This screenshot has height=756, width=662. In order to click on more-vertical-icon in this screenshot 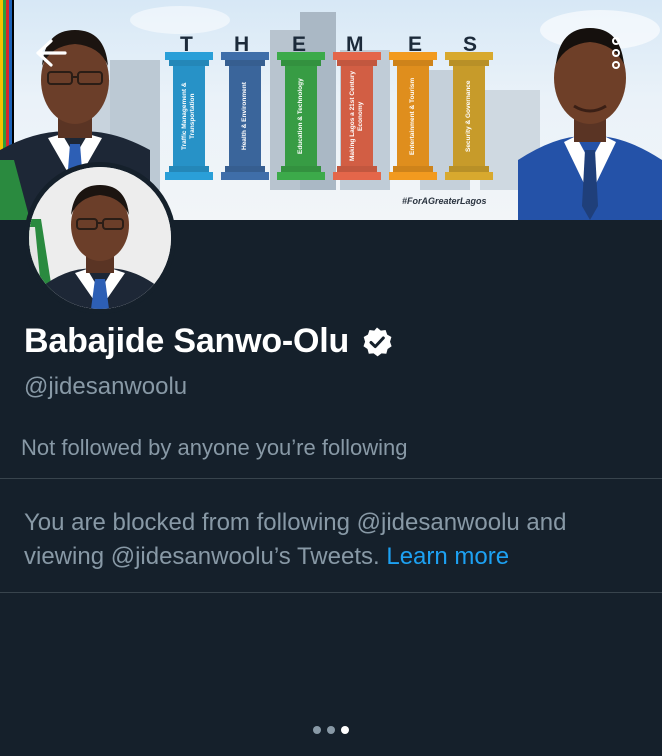, I will do `click(616, 53)`.